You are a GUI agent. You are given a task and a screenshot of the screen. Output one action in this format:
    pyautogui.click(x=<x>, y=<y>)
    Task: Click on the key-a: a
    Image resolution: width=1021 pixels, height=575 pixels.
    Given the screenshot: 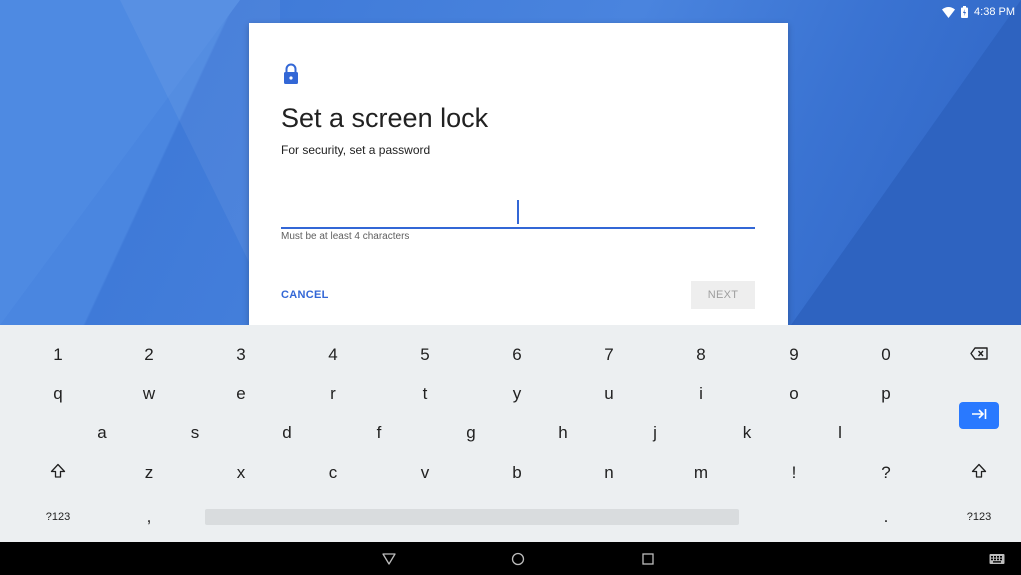 What is the action you would take?
    pyautogui.click(x=102, y=433)
    